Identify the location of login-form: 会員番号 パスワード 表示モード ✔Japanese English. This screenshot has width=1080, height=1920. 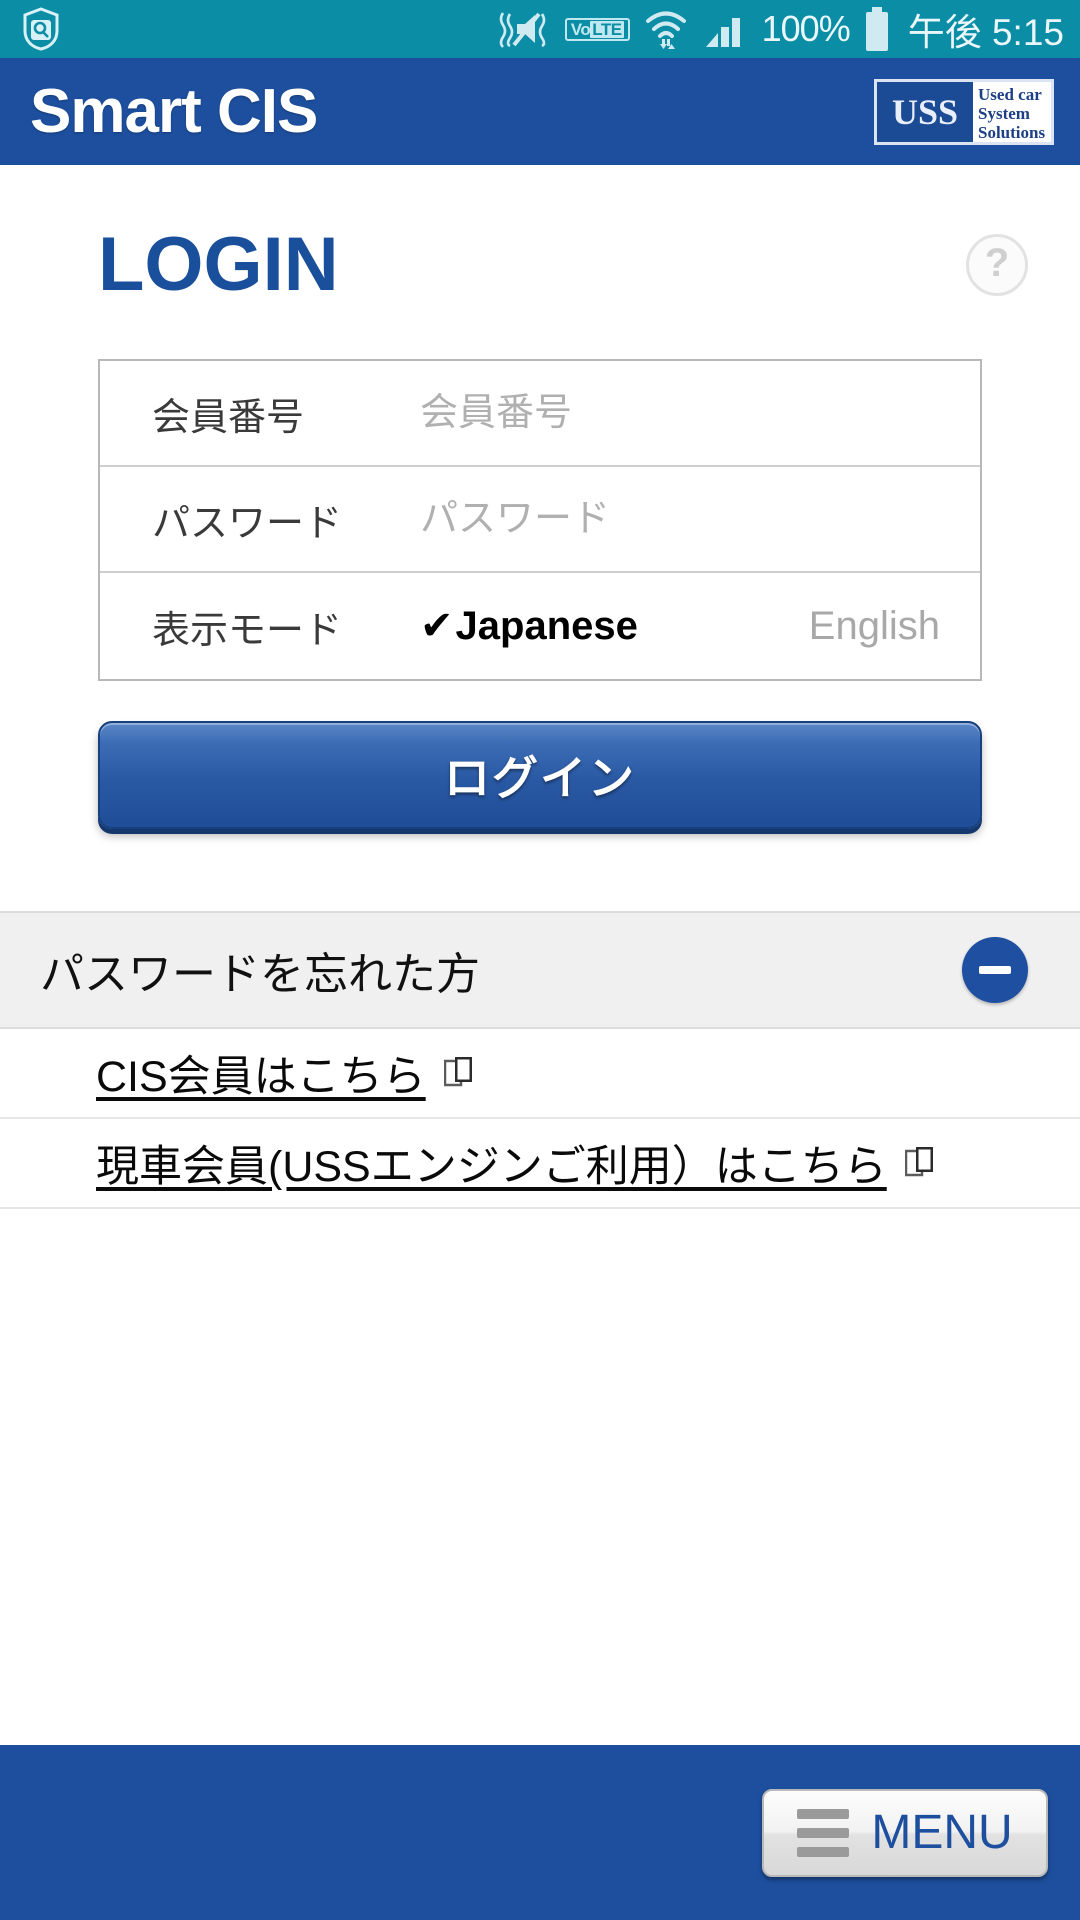
(540, 520).